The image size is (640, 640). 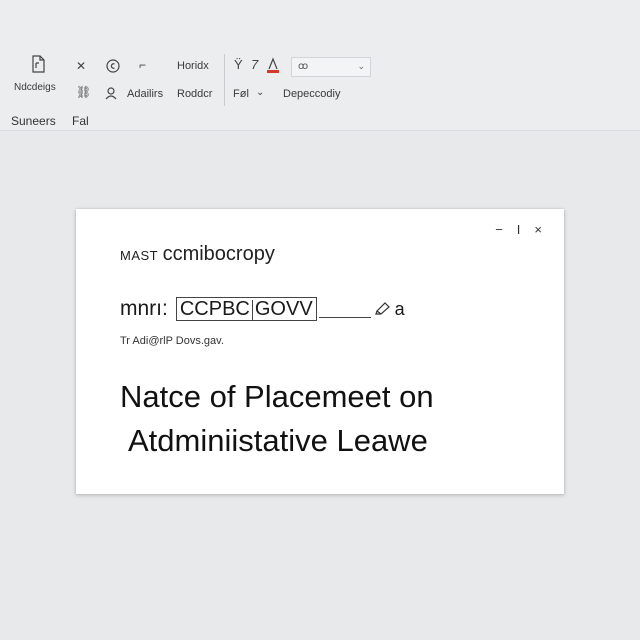 What do you see at coordinates (193, 66) in the screenshot?
I see `horizontal-button: Horidx` at bounding box center [193, 66].